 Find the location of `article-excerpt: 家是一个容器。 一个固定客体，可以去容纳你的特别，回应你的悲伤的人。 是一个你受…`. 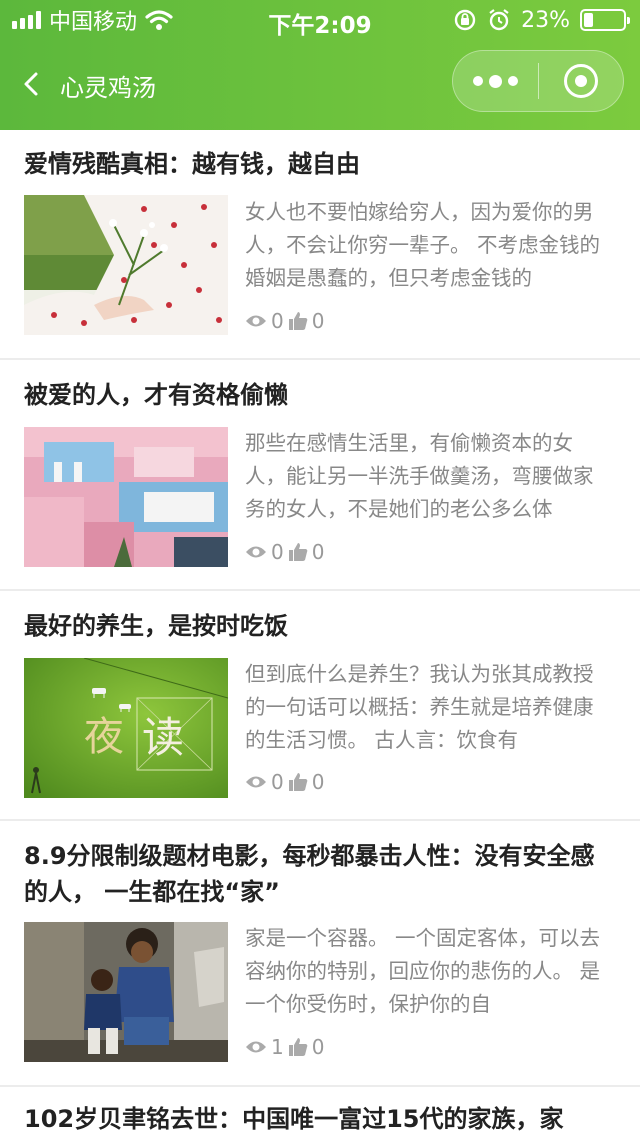

article-excerpt: 家是一个容器。 一个固定客体，可以去容纳你的特别，回应你的悲伤的人。 是一个你受… is located at coordinates (423, 971).